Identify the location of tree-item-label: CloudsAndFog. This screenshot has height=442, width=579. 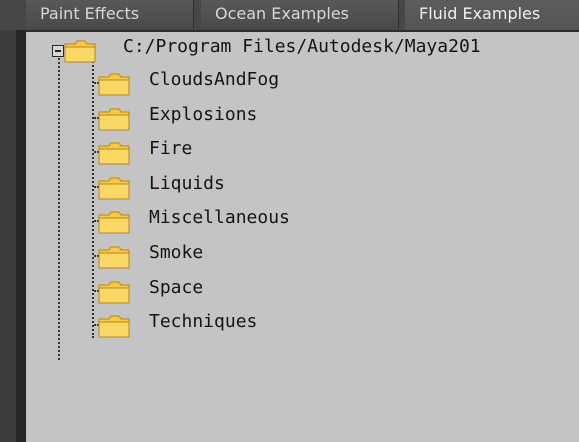
(214, 80).